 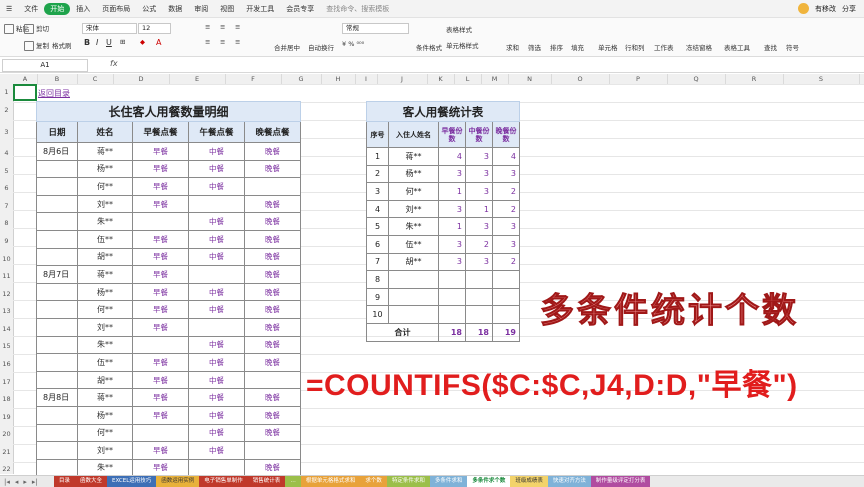 I want to click on align-center-icon: ≡, so click(x=222, y=42).